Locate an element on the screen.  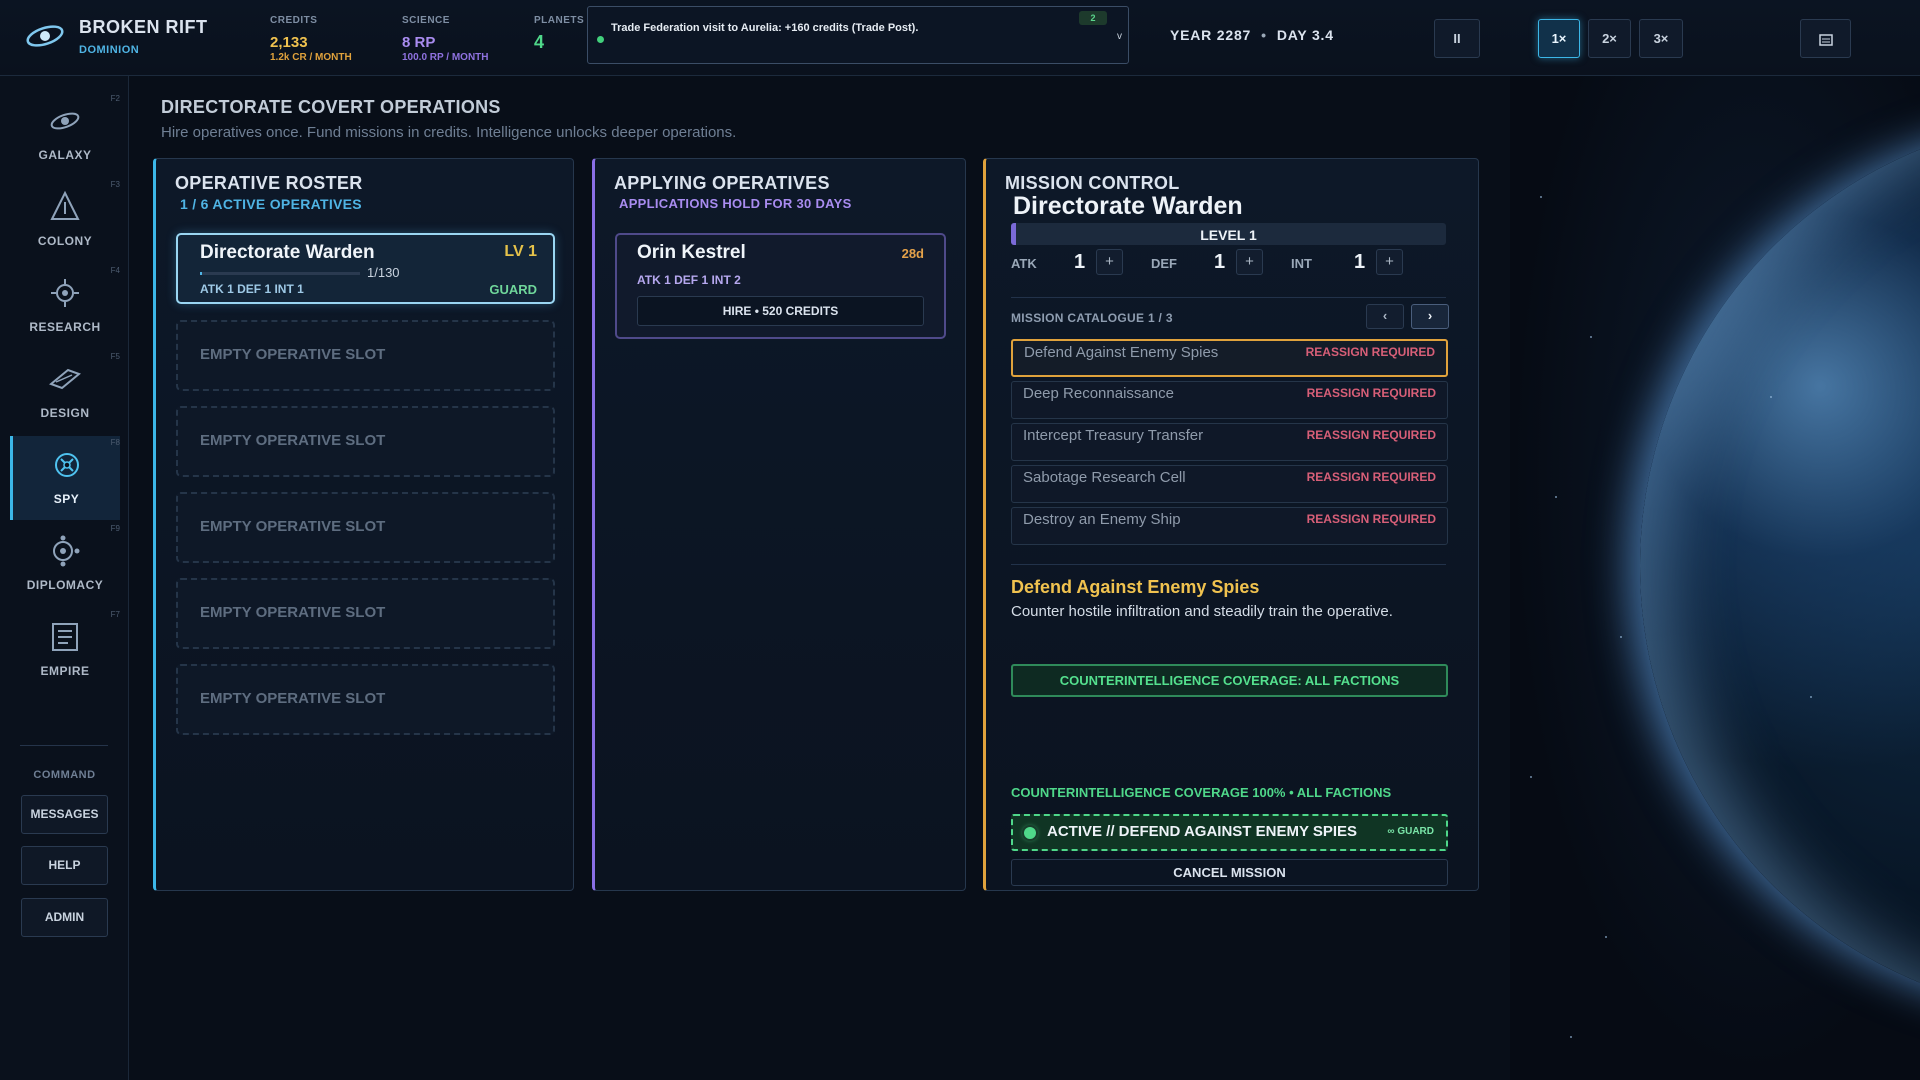
pause-button: II is located at coordinates (1457, 38).